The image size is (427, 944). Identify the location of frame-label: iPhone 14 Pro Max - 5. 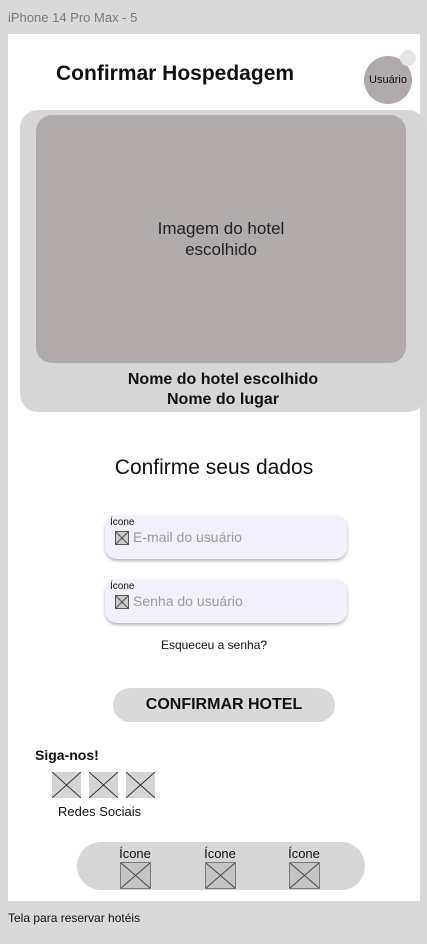
(73, 17).